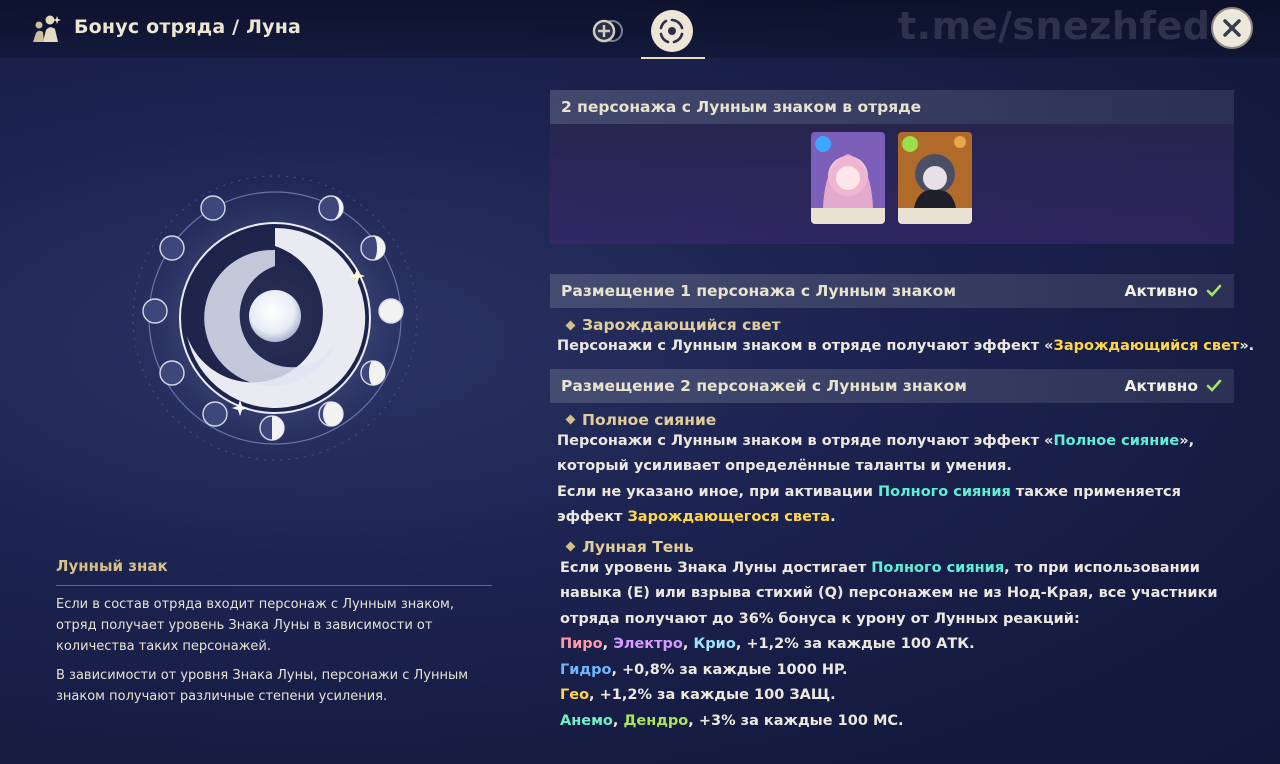 Image resolution: width=1280 pixels, height=764 pixels. Describe the element at coordinates (112, 566) in the screenshot. I see `lore-title: Лунный знак` at that location.